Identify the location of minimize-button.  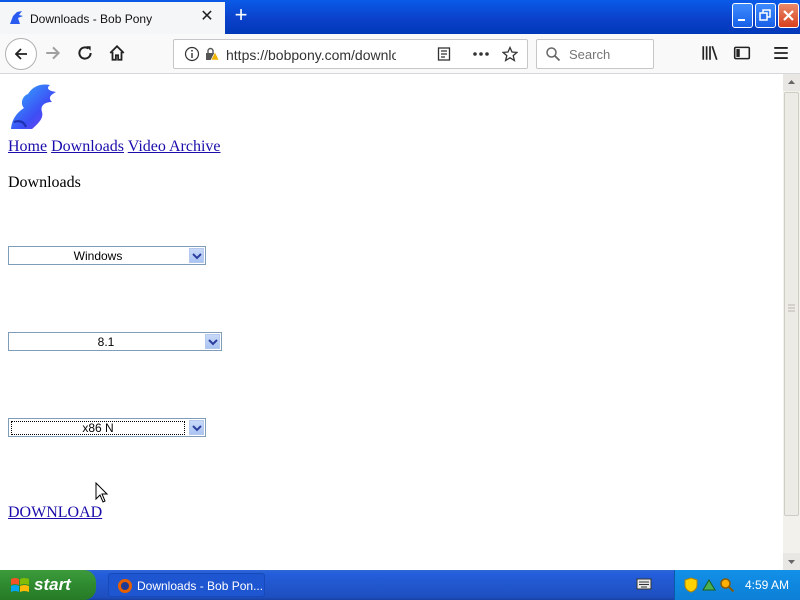
(742, 15).